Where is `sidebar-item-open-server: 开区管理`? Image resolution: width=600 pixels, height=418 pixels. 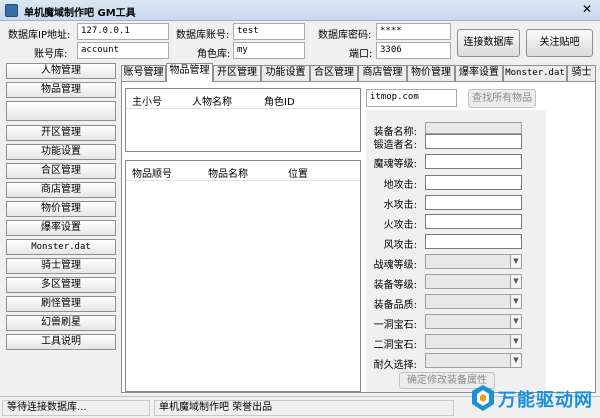 sidebar-item-open-server: 开区管理 is located at coordinates (61, 133).